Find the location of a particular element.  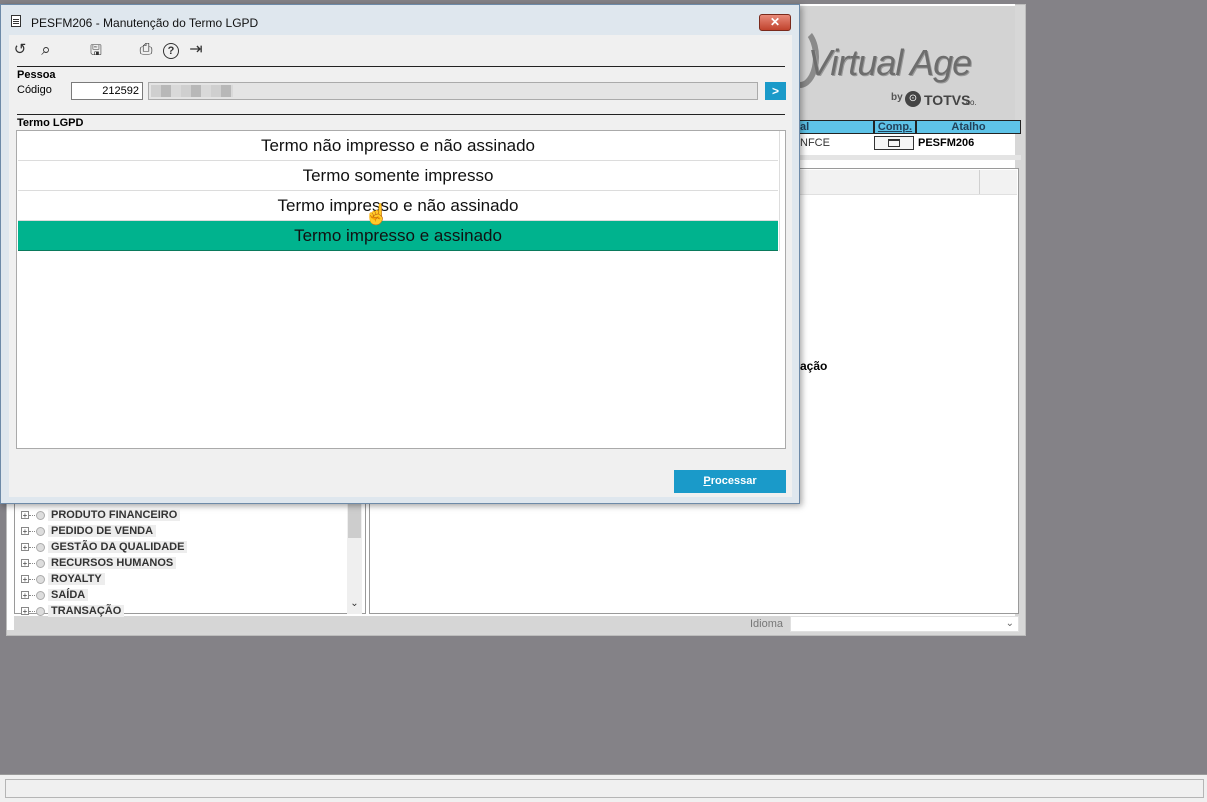

termo-option-impresso-nao-assinado: Termo impresso e não assinado is located at coordinates (398, 206).